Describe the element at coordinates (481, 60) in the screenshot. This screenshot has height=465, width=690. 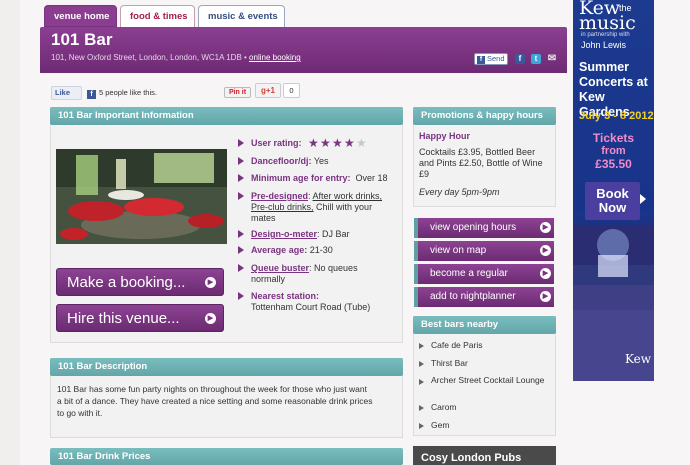
I see `facebook-icon: f` at that location.